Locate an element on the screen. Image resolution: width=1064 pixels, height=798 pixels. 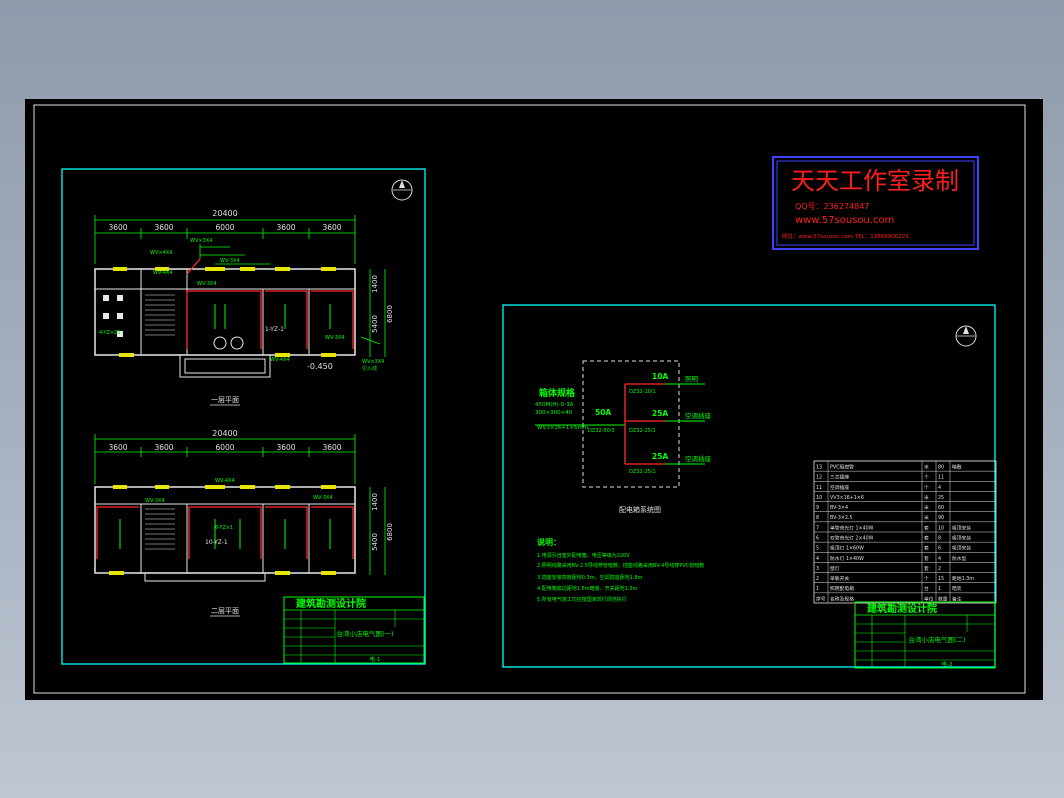
north-arrow-icon is located at coordinates (402, 190).